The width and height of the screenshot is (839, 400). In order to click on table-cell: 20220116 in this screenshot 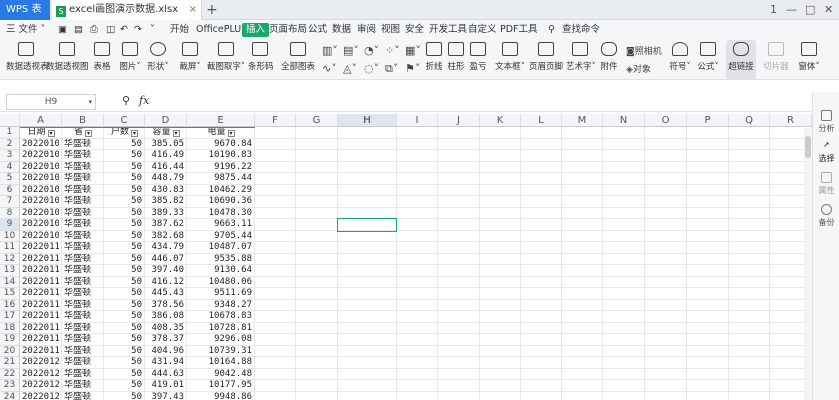, I will do `click(40, 317)`.